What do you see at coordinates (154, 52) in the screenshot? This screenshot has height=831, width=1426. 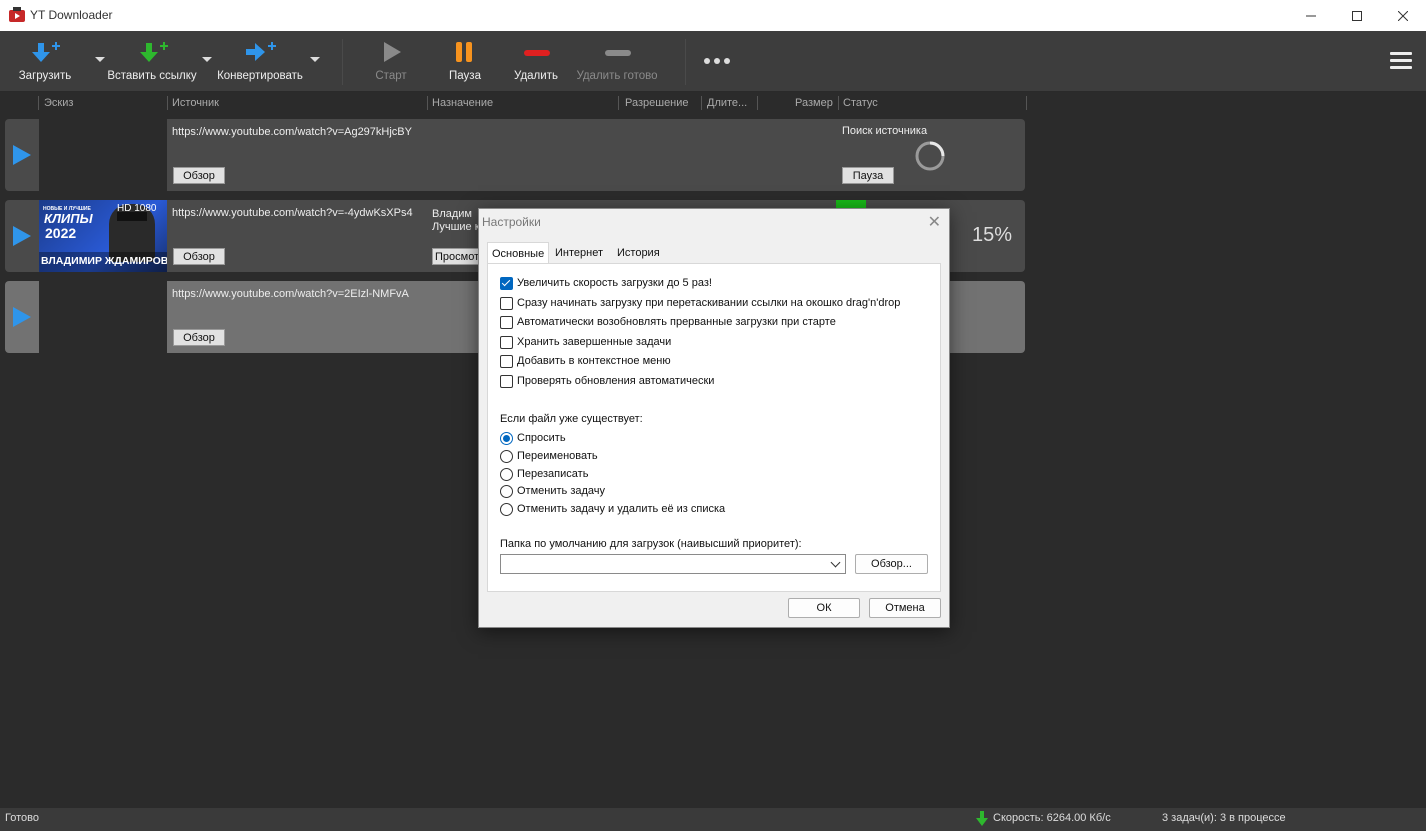 I see `paste-link-icon` at bounding box center [154, 52].